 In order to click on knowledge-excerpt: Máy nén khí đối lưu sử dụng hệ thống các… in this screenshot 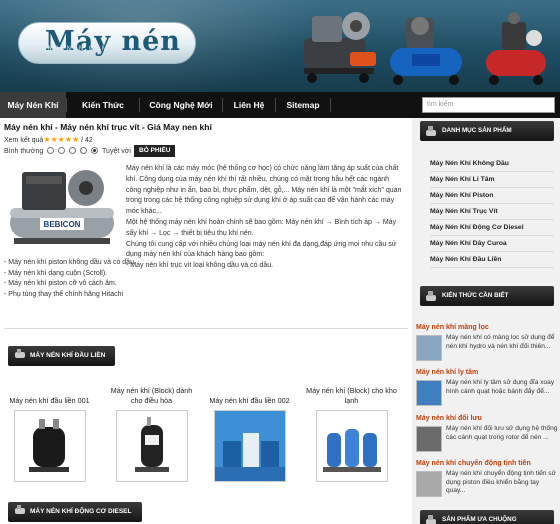, I will do `click(502, 433)`.